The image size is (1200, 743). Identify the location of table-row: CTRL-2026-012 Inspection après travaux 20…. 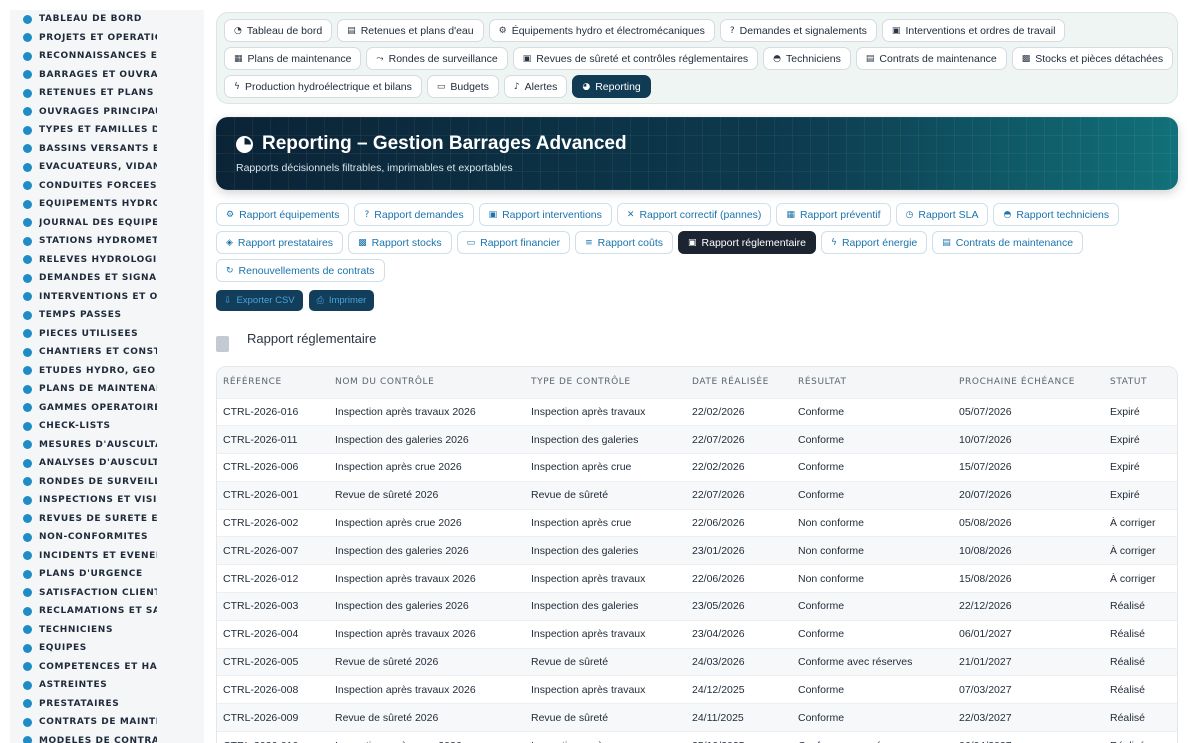
(697, 578).